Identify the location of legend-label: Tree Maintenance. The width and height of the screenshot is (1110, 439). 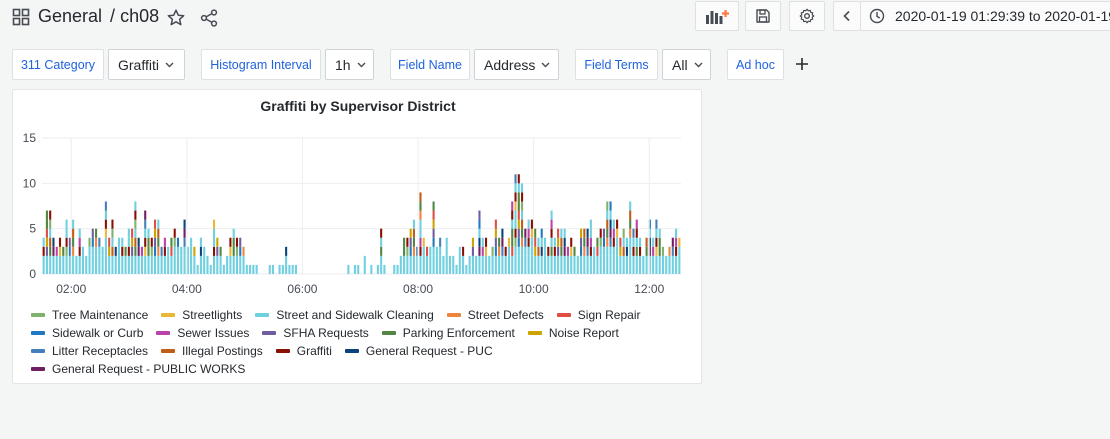
(100, 315).